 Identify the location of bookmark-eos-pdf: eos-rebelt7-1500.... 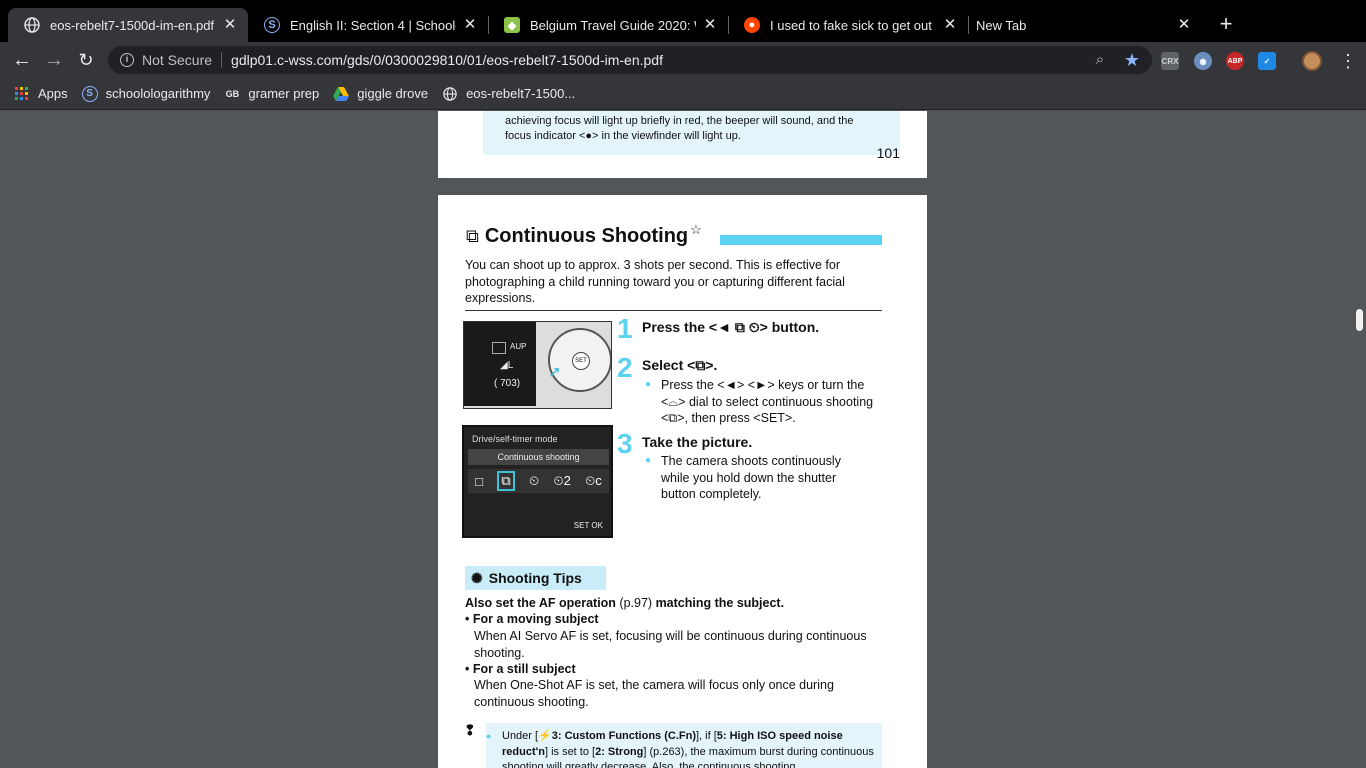
(508, 94).